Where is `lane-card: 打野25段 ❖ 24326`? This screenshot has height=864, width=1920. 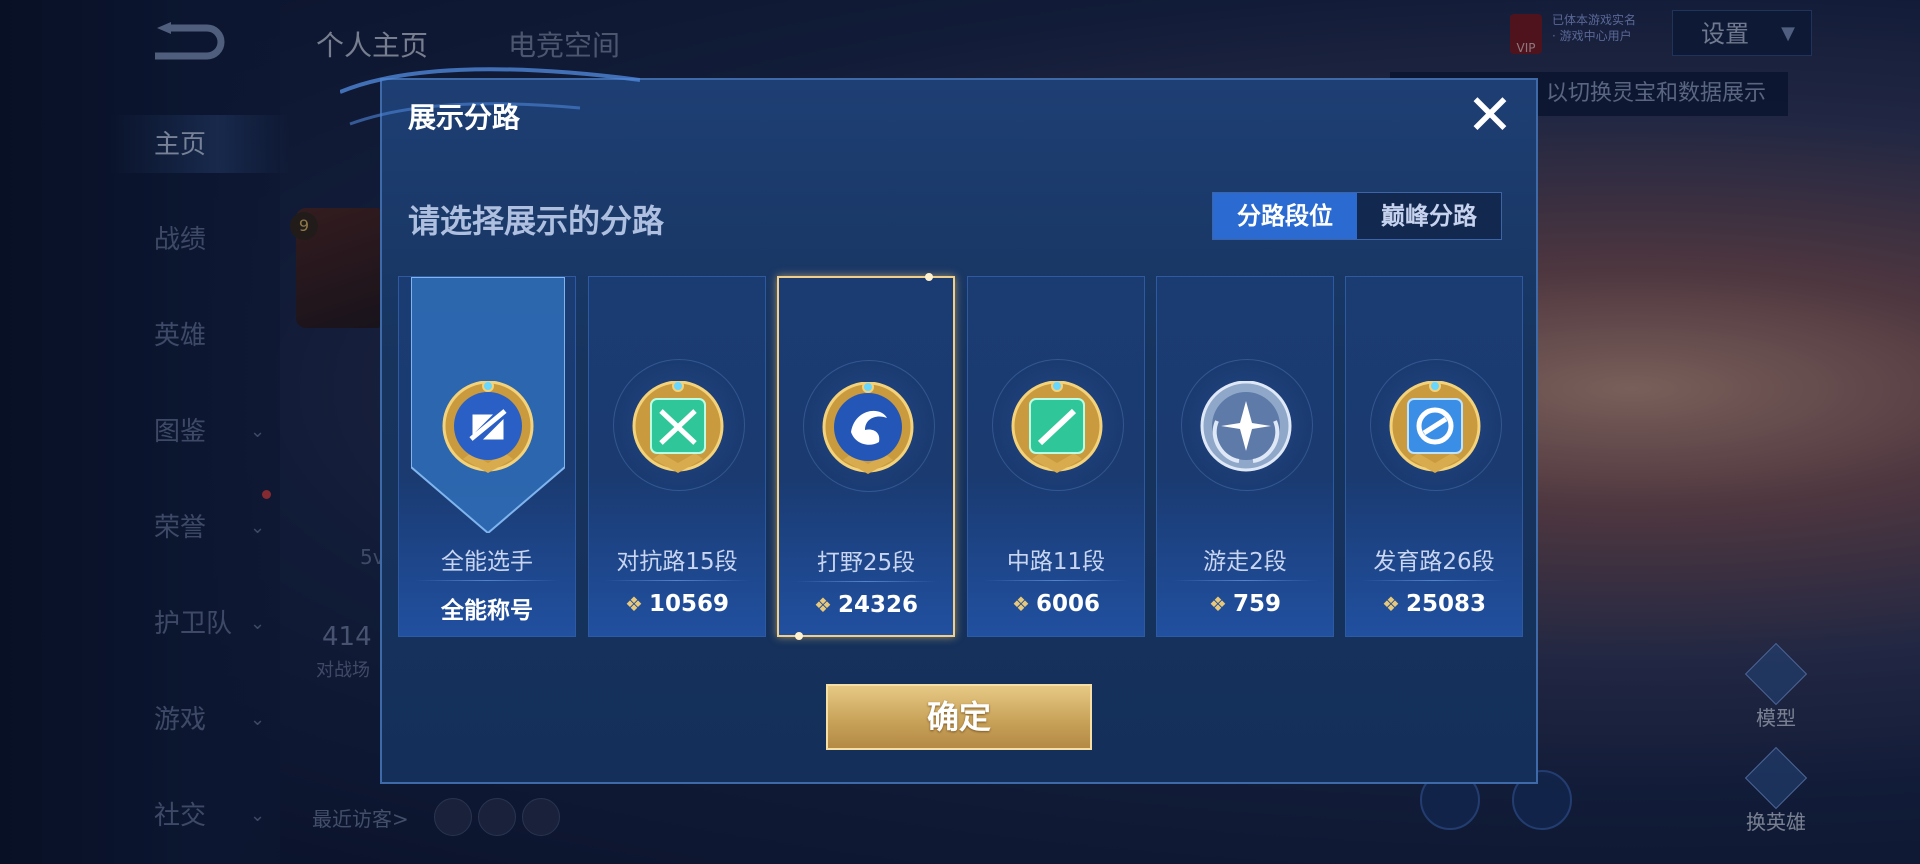
lane-card: 打野25段 ❖ 24326 is located at coordinates (866, 456).